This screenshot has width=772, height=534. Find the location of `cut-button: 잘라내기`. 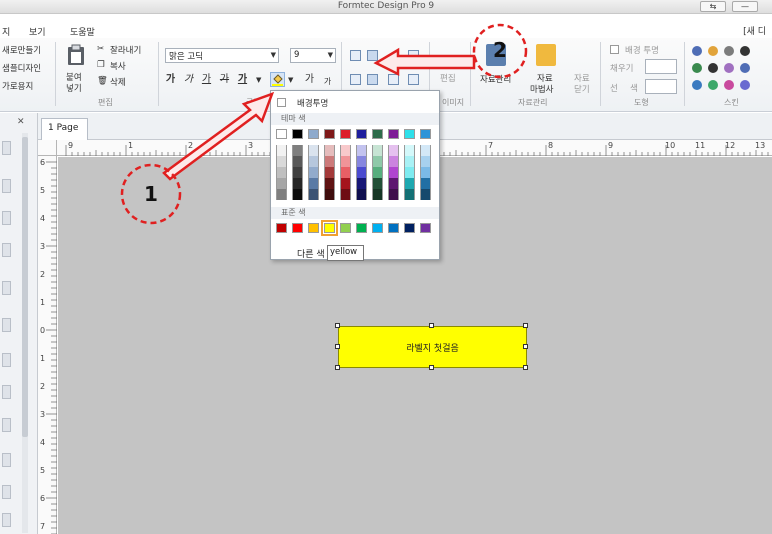

cut-button: 잘라내기 is located at coordinates (125, 50).